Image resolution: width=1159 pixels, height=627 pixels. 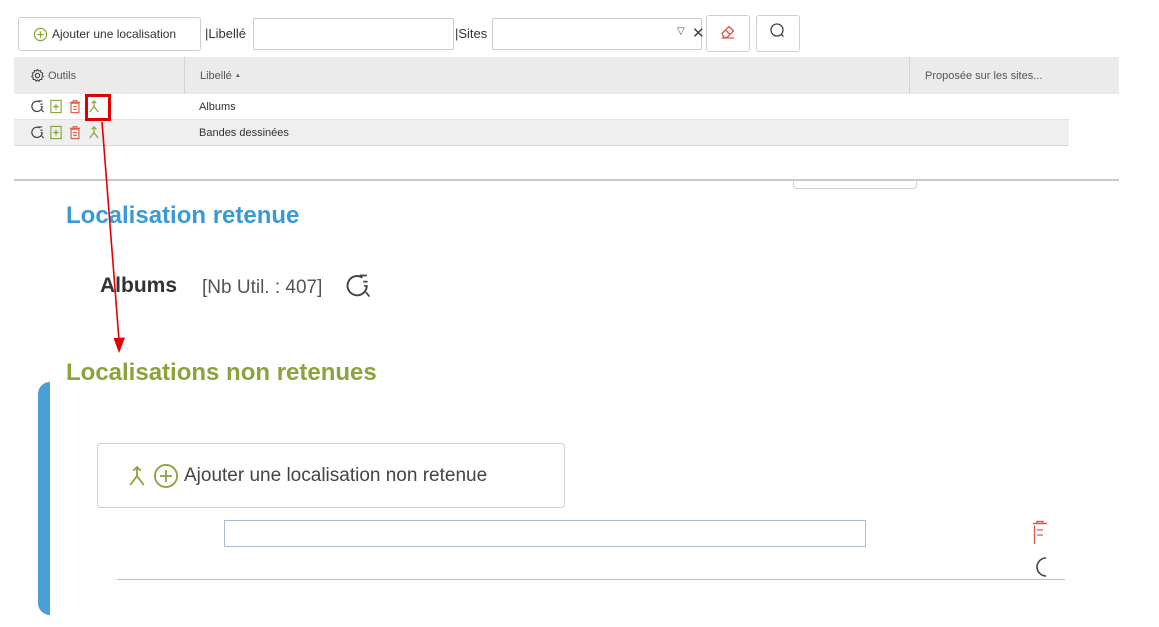 What do you see at coordinates (471, 33) in the screenshot?
I see `sites-filter-label: |Sites` at bounding box center [471, 33].